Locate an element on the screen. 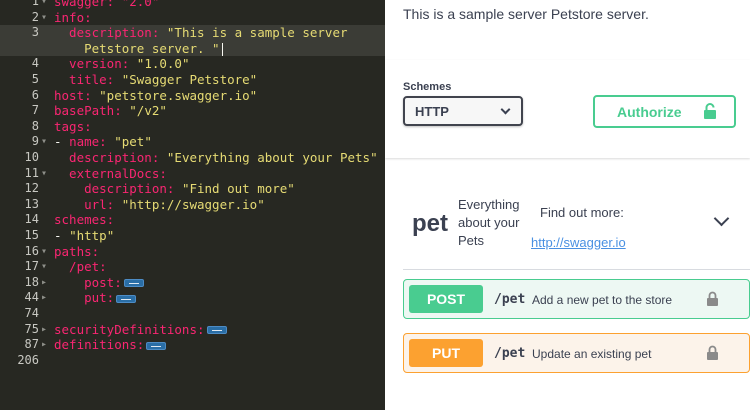 The width and height of the screenshot is (750, 410). code-text: title: "Swagger Petstore" is located at coordinates (155, 80).